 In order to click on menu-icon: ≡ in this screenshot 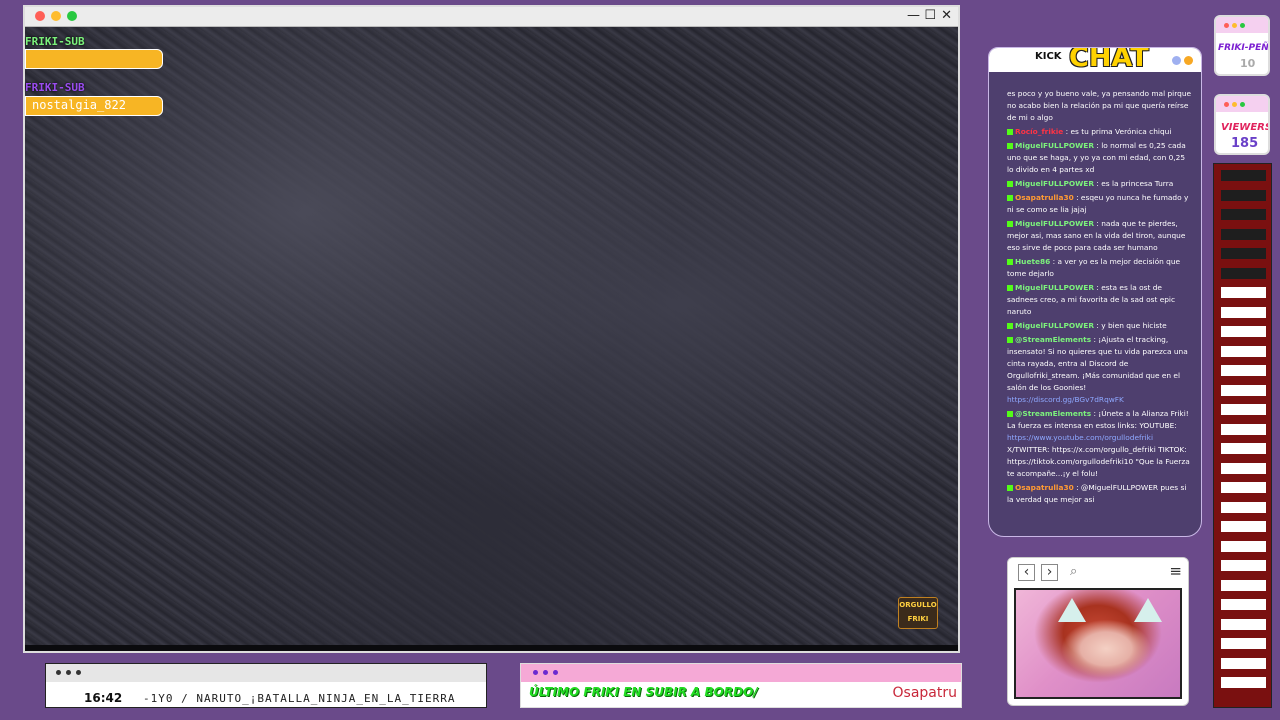, I will do `click(1175, 571)`.